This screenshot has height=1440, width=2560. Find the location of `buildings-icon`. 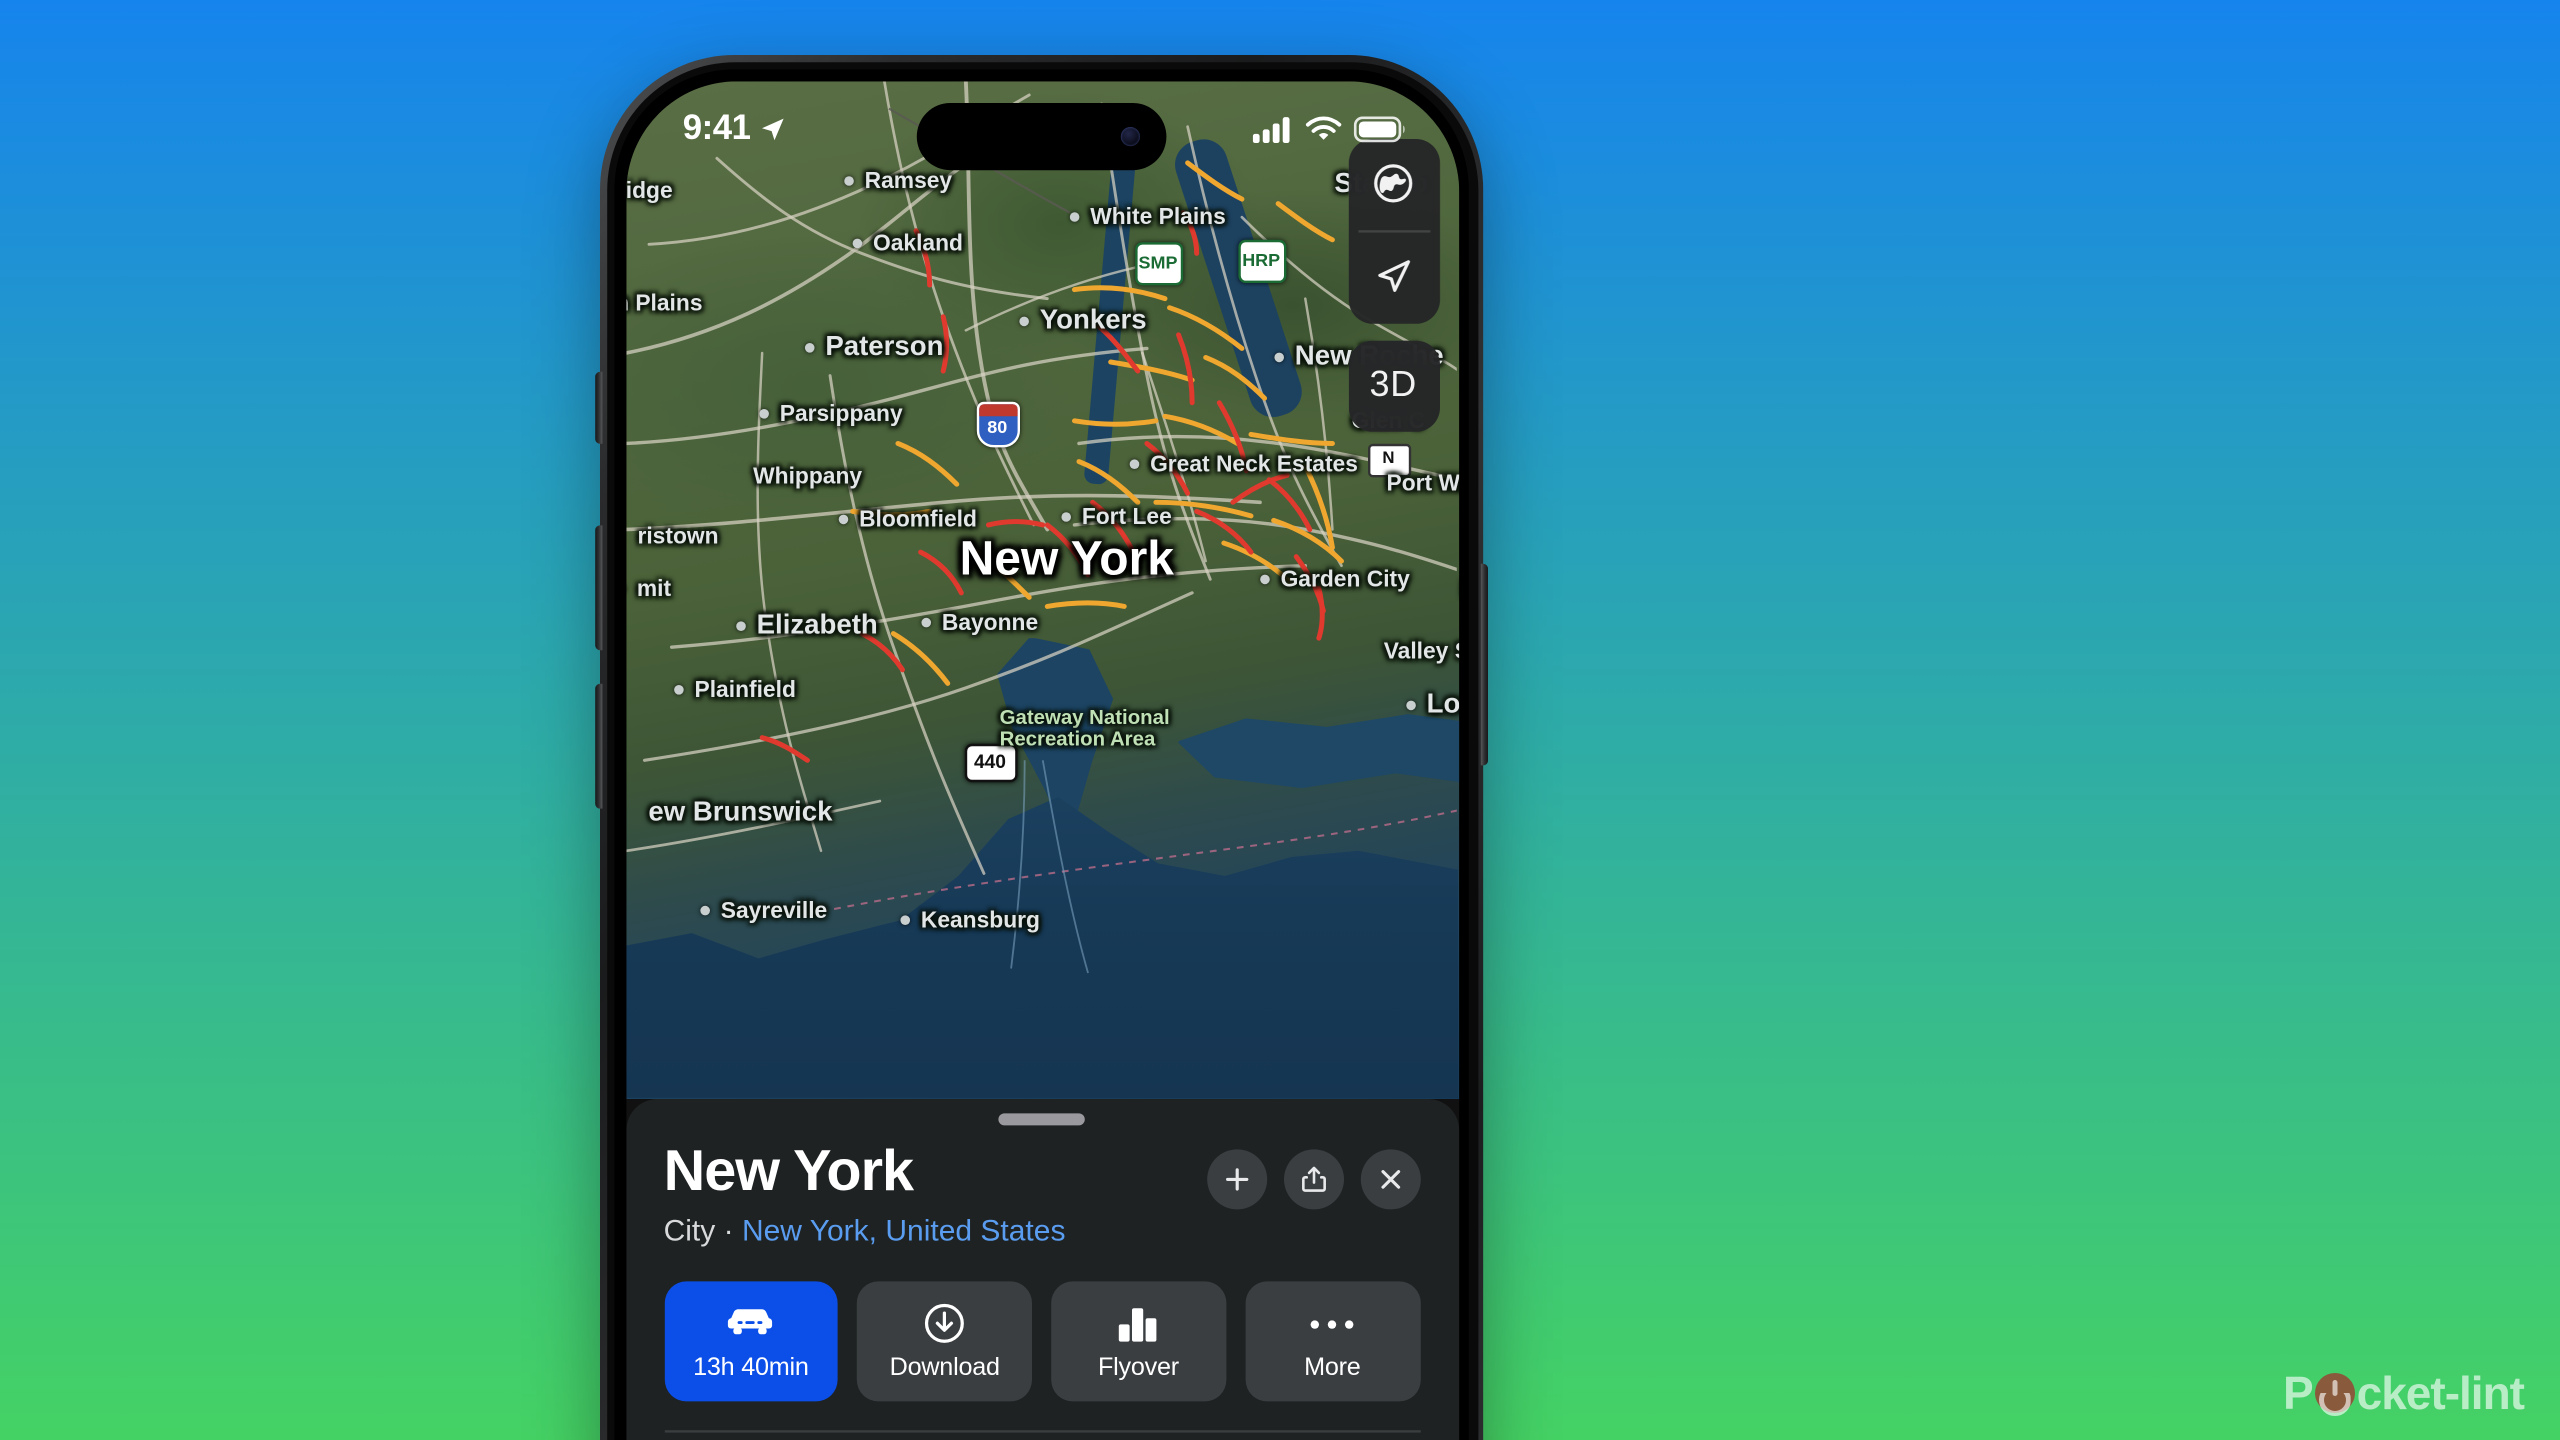

buildings-icon is located at coordinates (1139, 1323).